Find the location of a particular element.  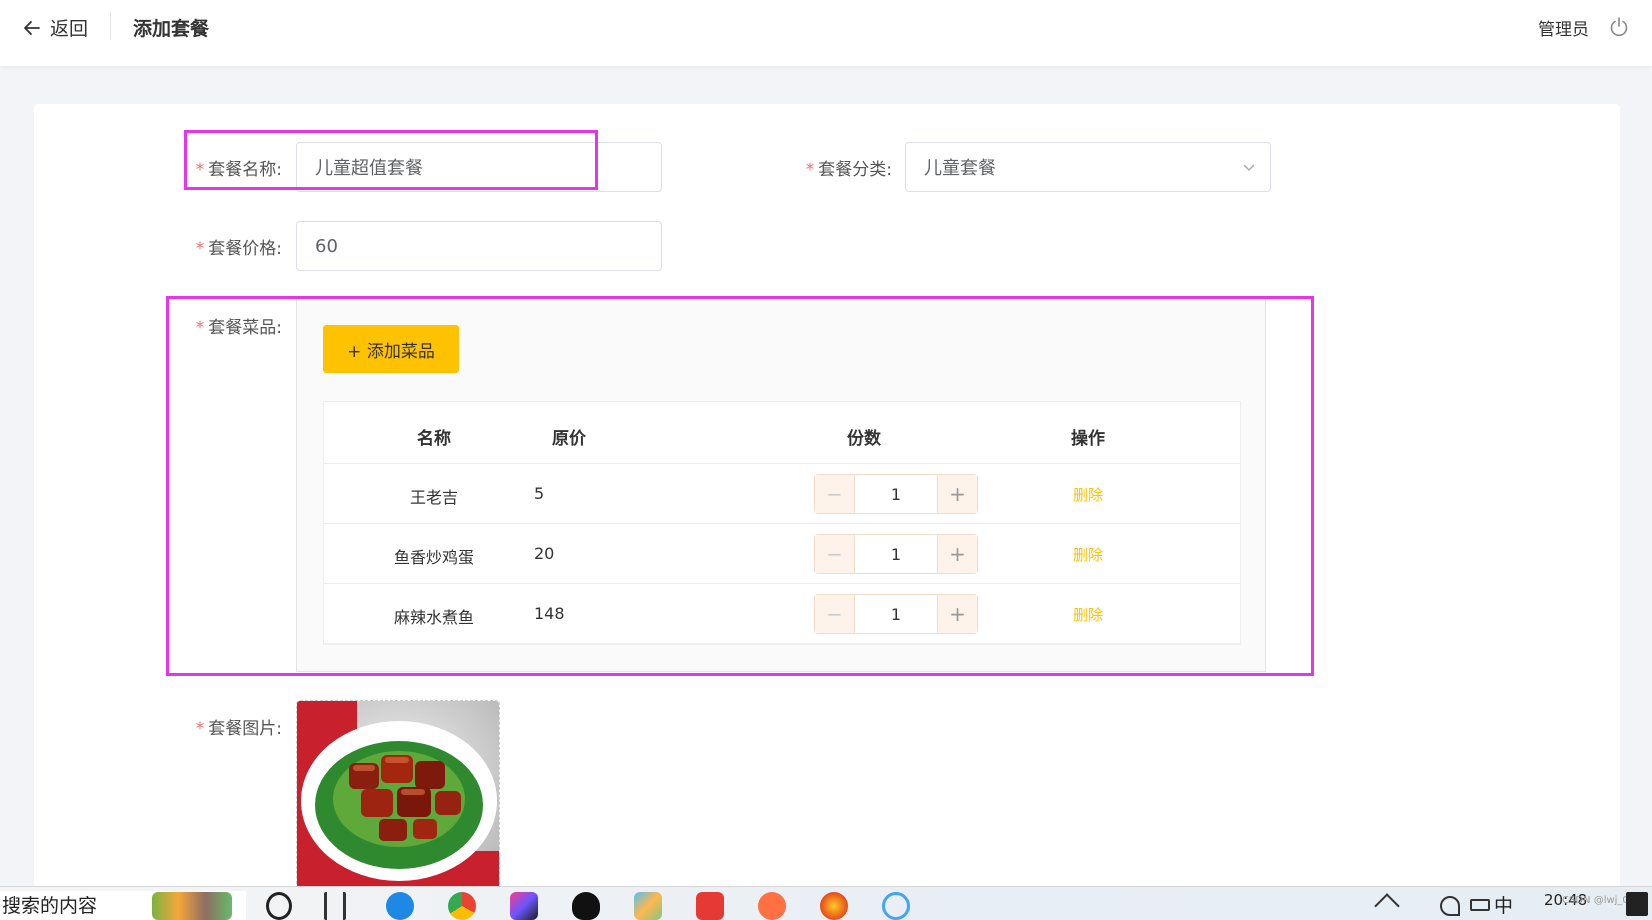

name-highlight-box is located at coordinates (391, 160).